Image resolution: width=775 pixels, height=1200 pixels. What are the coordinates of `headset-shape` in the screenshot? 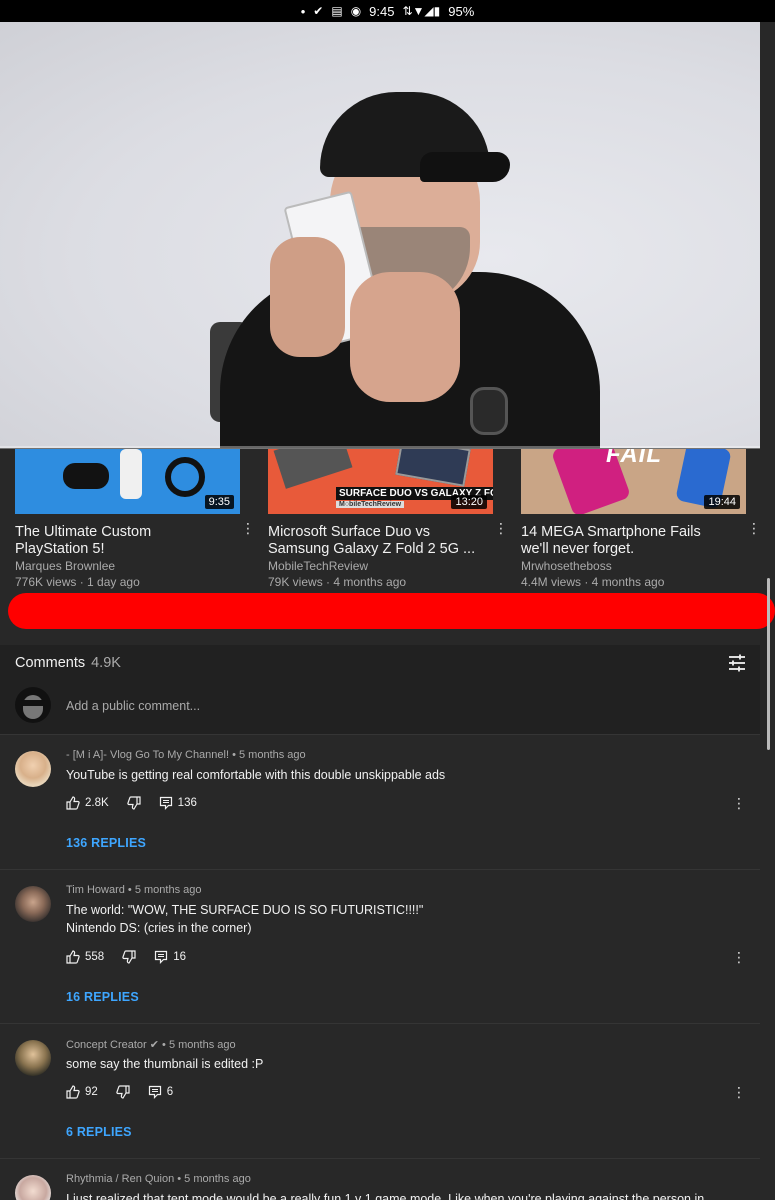 It's located at (185, 477).